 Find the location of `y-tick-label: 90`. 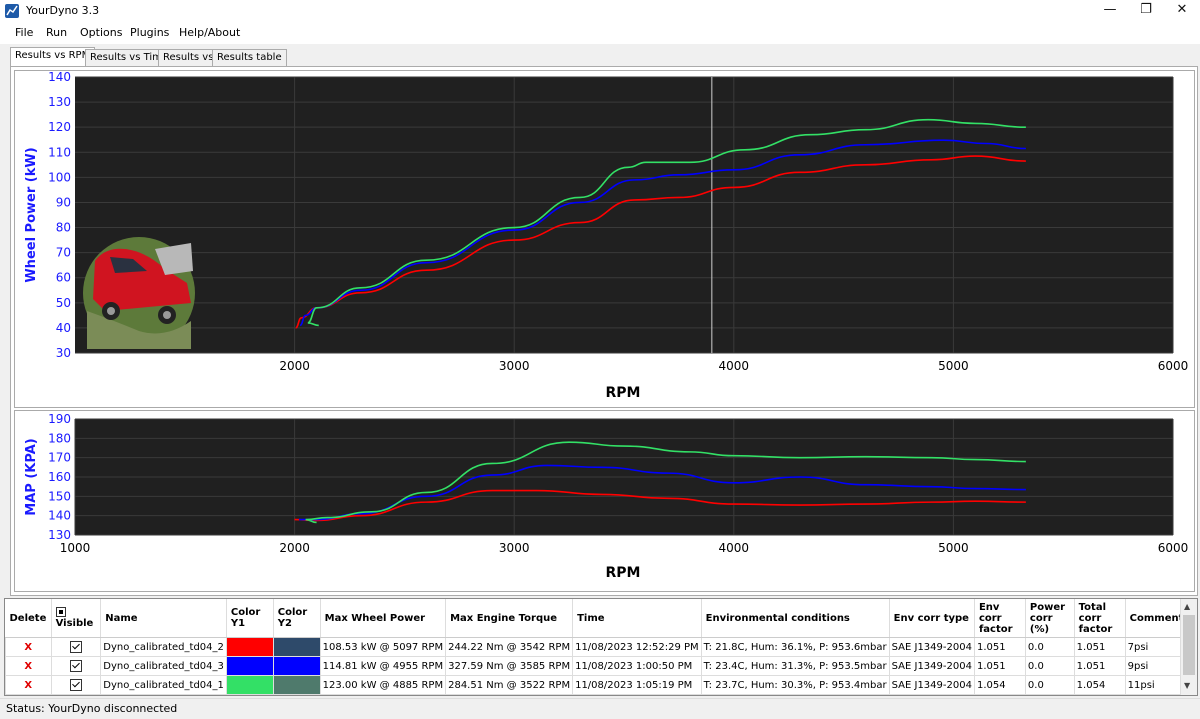

y-tick-label: 90 is located at coordinates (63, 202).